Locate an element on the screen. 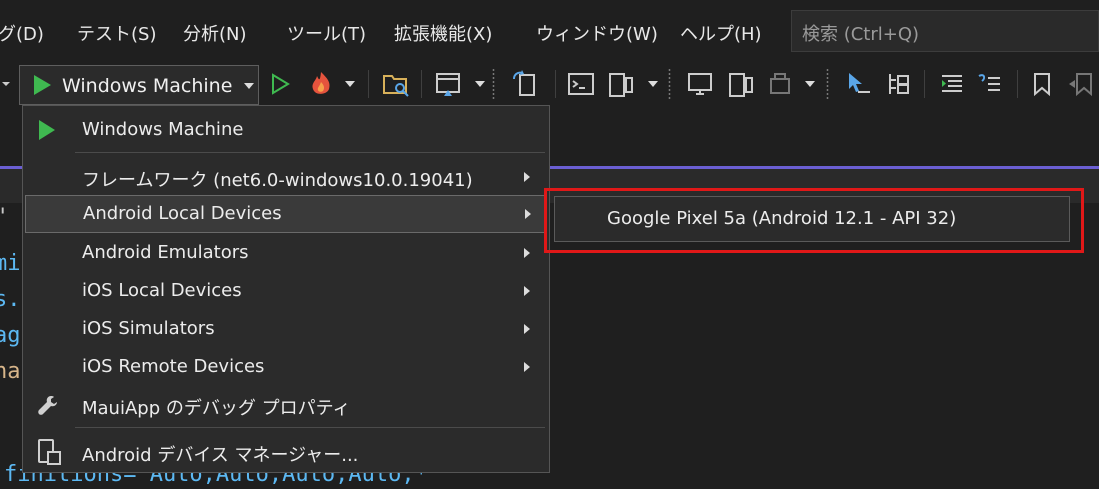  debug-target-button: Windows Machine is located at coordinates (139, 85).